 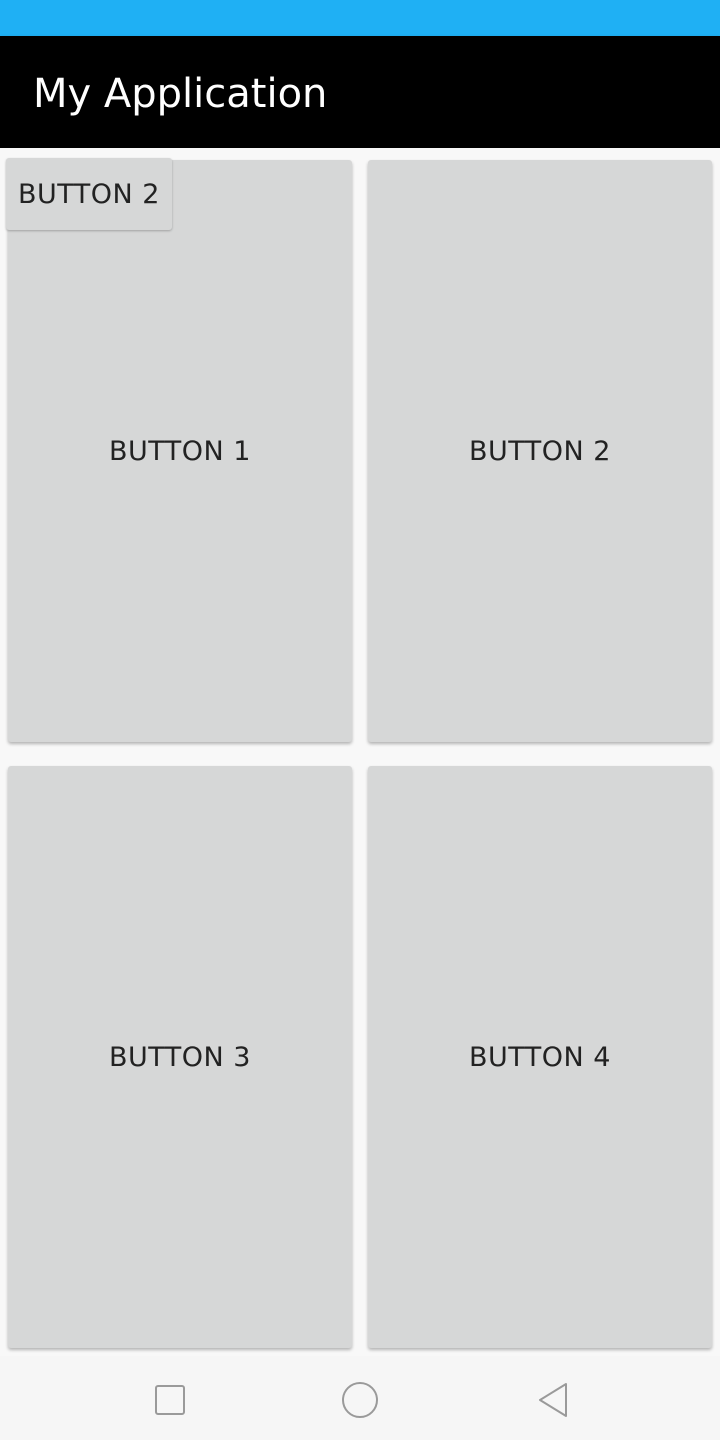 I want to click on app-title: My Application, so click(x=180, y=94).